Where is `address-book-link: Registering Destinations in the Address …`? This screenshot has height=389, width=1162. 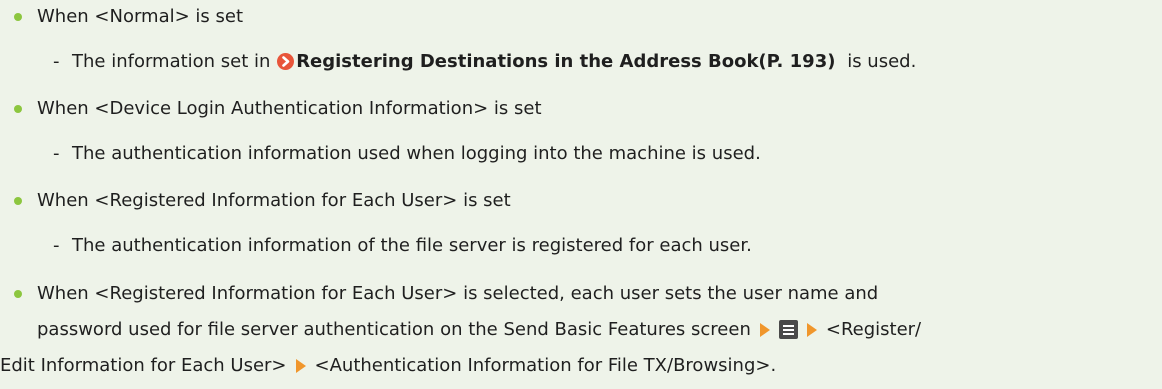
address-book-link: Registering Destinations in the Address … is located at coordinates (565, 61).